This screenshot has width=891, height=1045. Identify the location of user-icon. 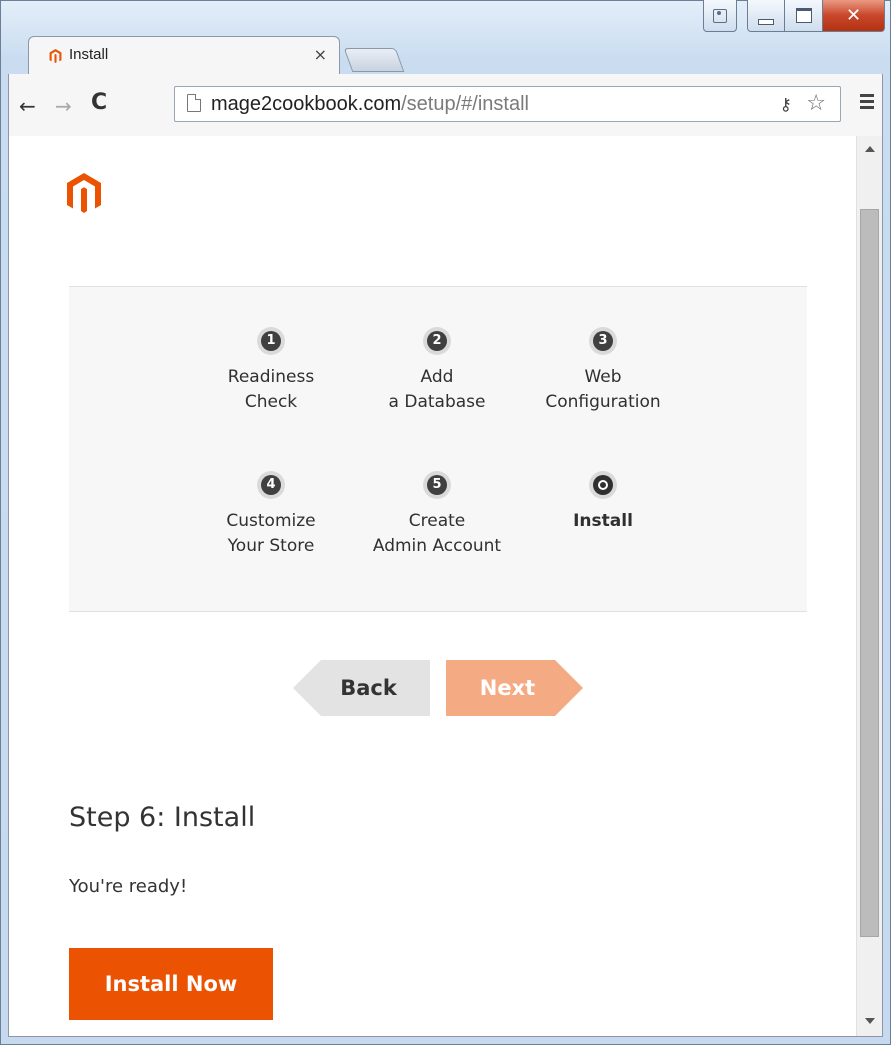
(720, 15).